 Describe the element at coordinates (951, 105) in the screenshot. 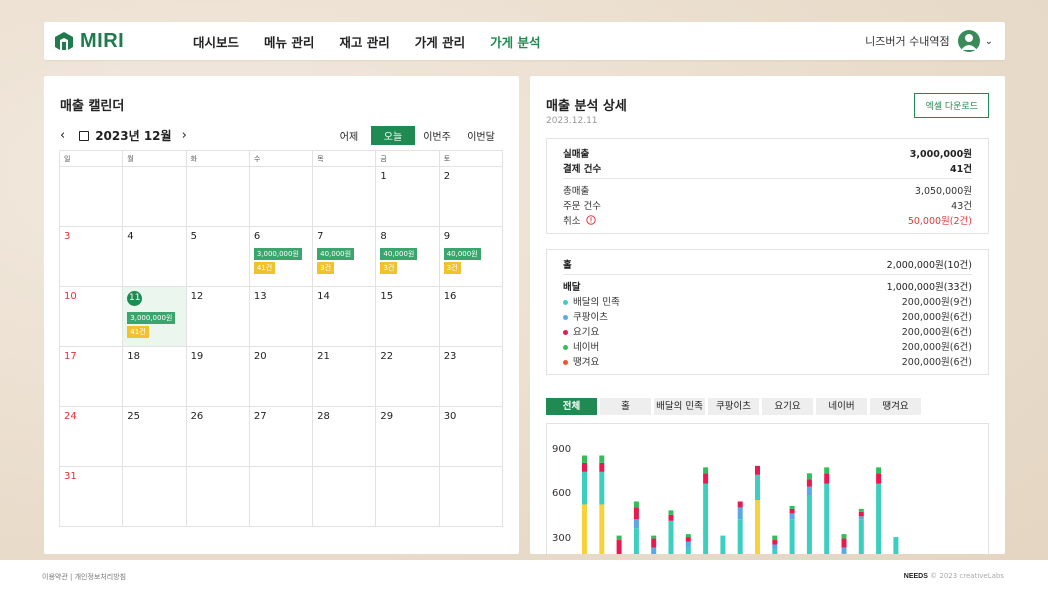

I see `excel-download-button: 엑셀 다운로드` at that location.